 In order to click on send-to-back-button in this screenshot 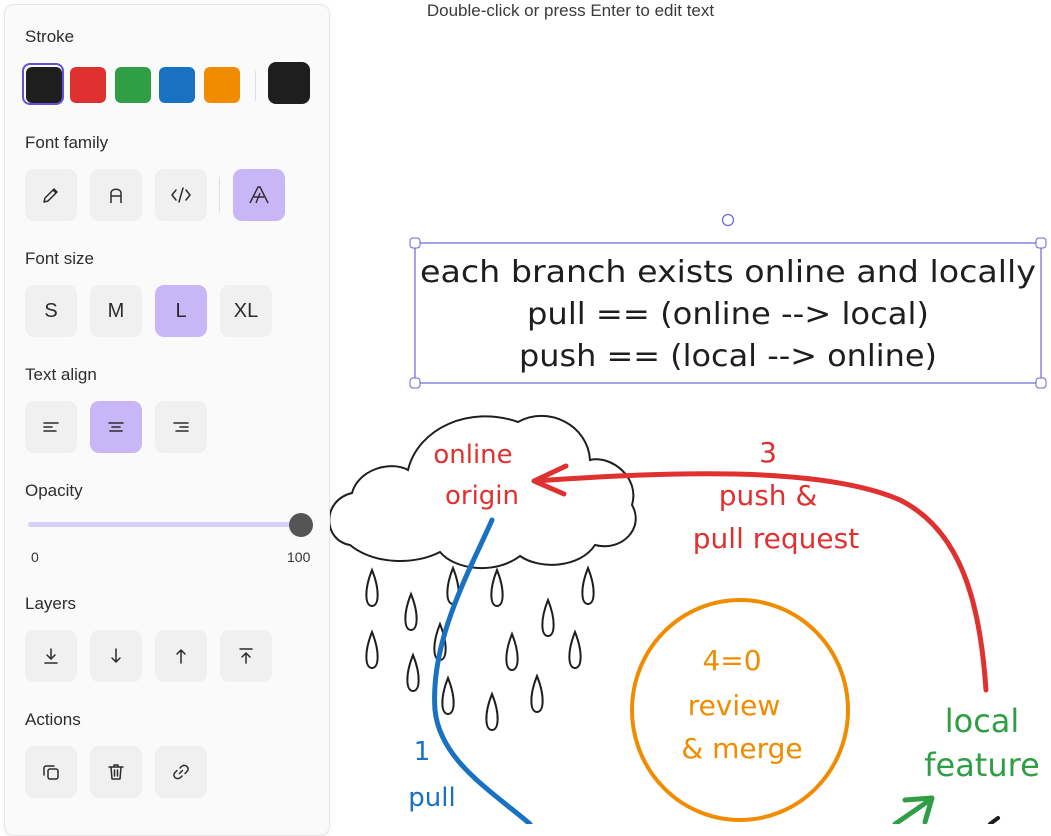, I will do `click(51, 656)`.